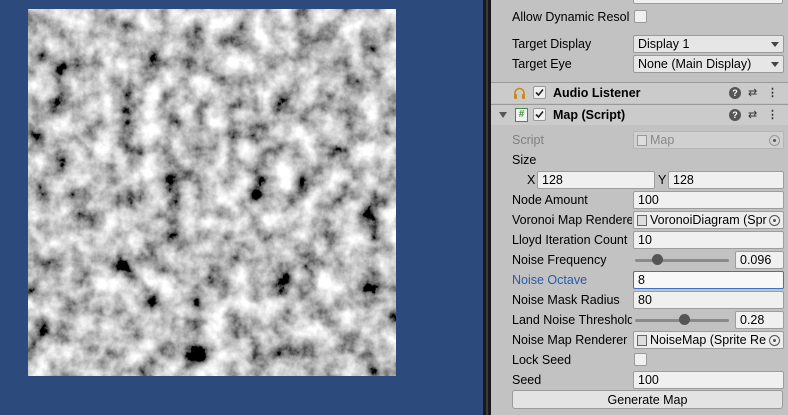 The height and width of the screenshot is (415, 788). I want to click on map-script-enabled-checkbox, so click(539, 114).